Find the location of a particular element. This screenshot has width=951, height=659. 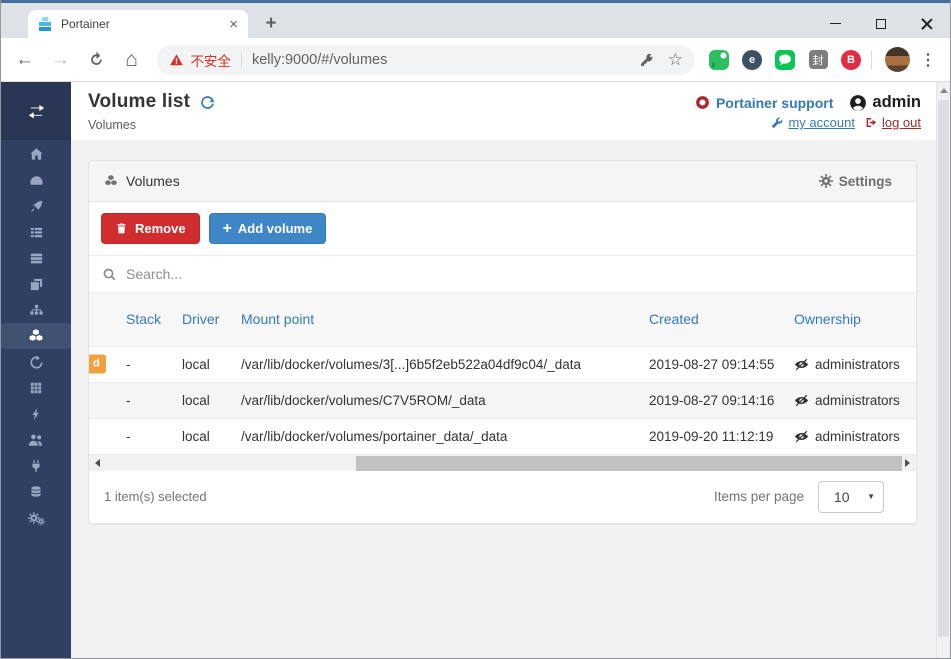

address-bar: 不安全 kelly:9000/#/volumes ☆ is located at coordinates (426, 59).